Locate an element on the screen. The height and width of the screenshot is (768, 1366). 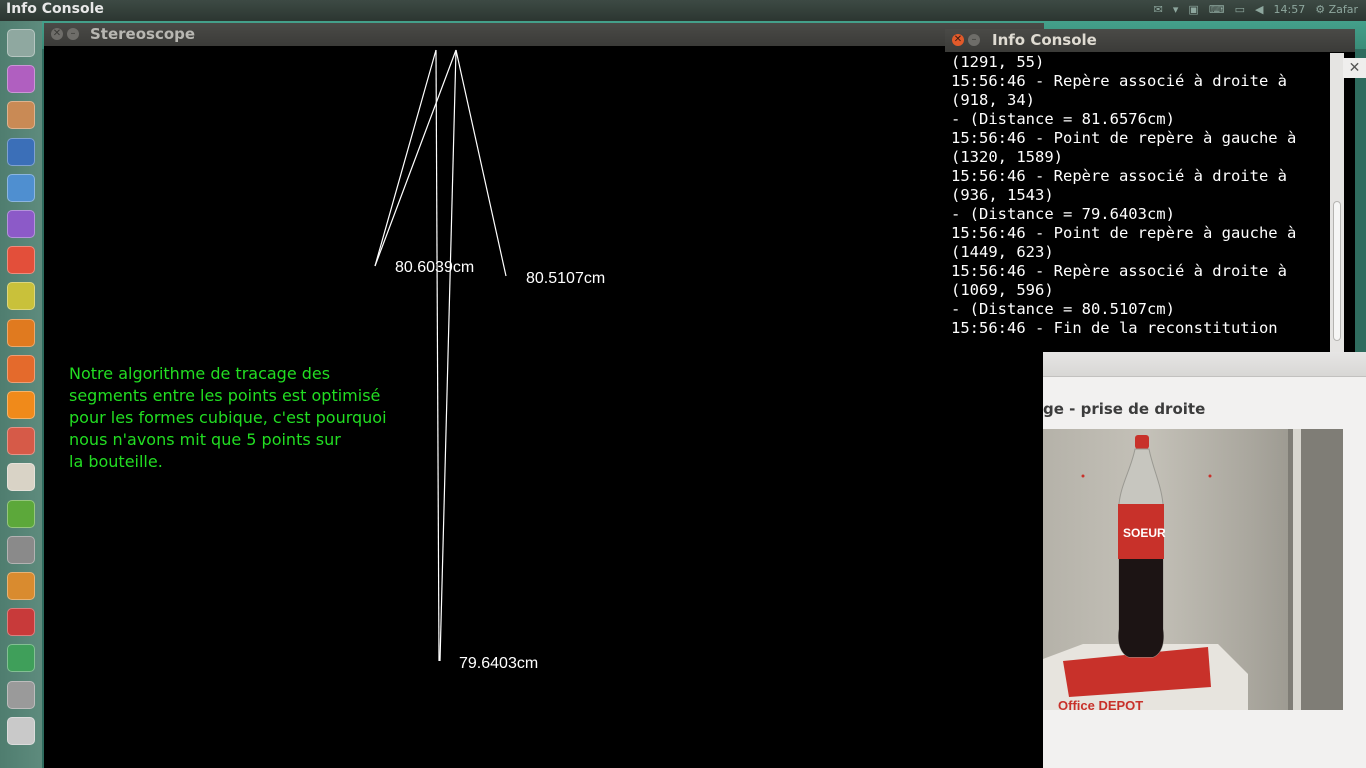
window-title: Info Console is located at coordinates (1044, 40).